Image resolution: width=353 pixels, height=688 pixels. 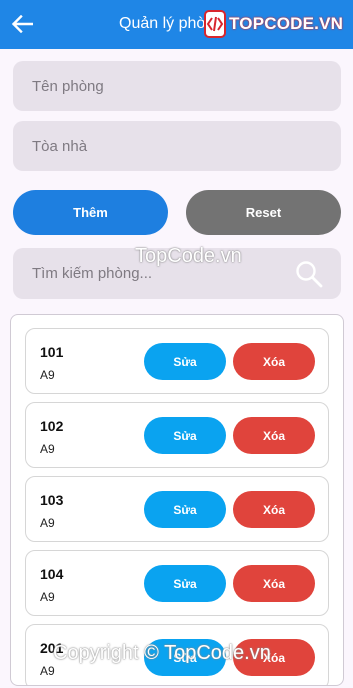 I want to click on room-name-field, so click(x=177, y=86).